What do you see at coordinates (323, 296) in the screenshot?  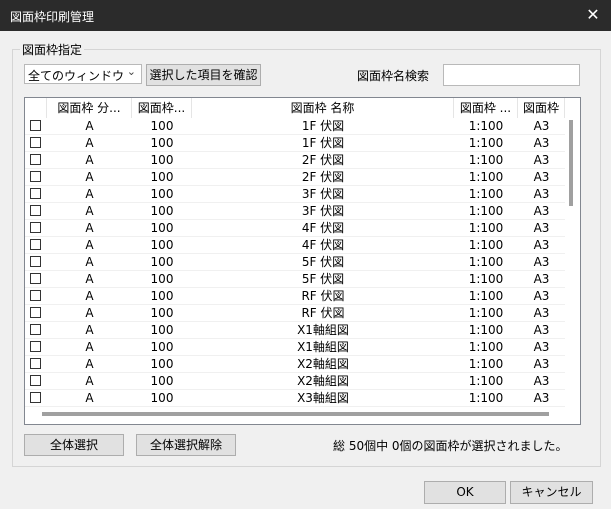 I see `cell-name: RF 伏図` at bounding box center [323, 296].